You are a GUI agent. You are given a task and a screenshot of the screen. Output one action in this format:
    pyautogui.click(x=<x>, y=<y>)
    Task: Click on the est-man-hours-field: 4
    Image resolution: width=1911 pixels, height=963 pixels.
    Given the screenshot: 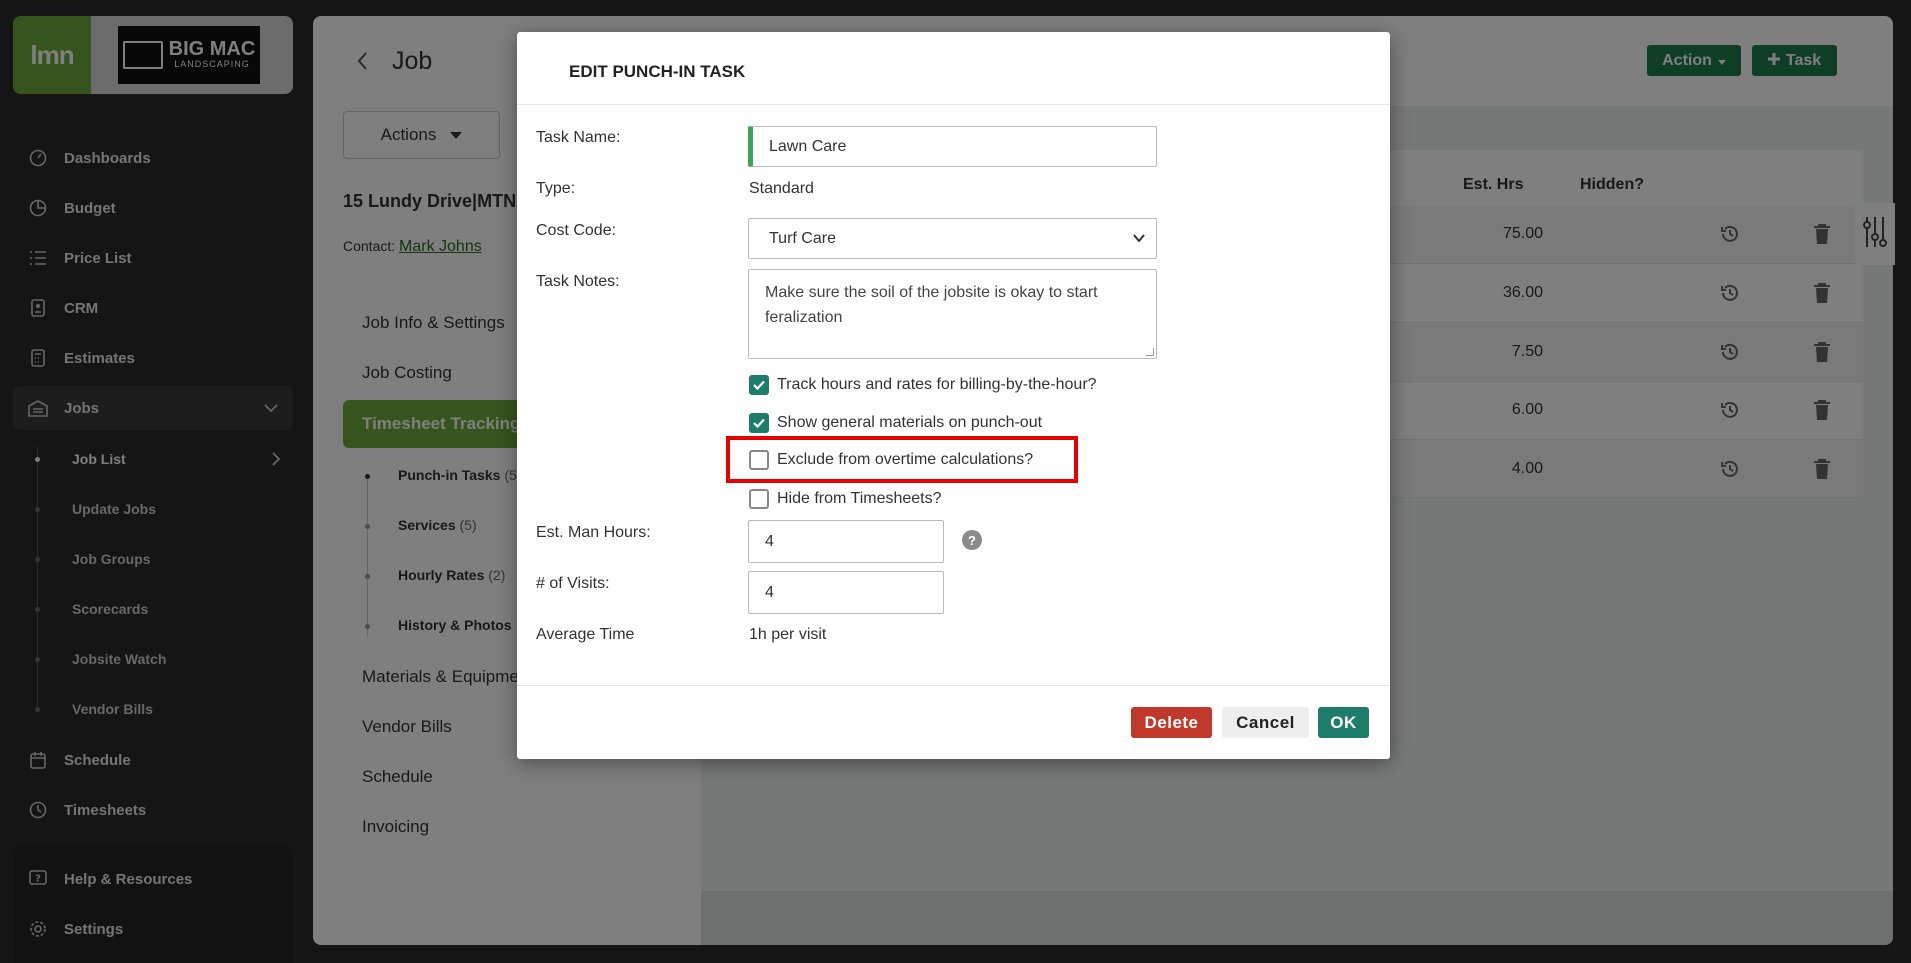 What is the action you would take?
    pyautogui.click(x=846, y=541)
    